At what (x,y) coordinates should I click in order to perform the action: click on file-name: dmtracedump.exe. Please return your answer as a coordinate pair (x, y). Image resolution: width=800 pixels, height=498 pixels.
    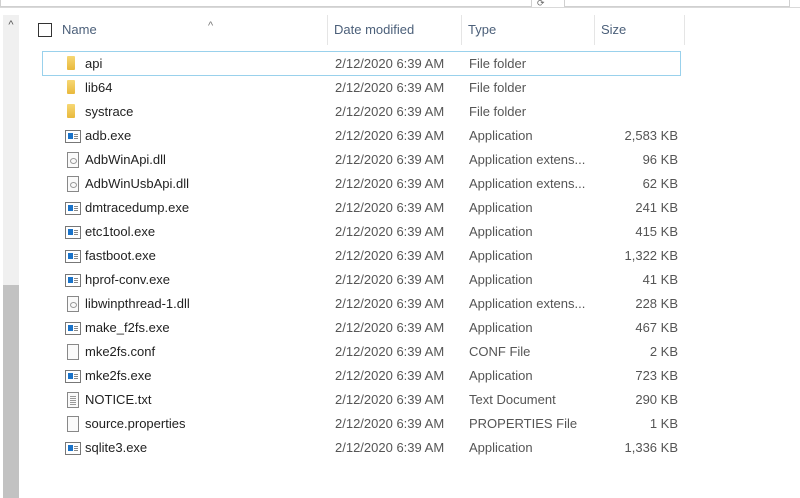
    Looking at the image, I should click on (137, 207).